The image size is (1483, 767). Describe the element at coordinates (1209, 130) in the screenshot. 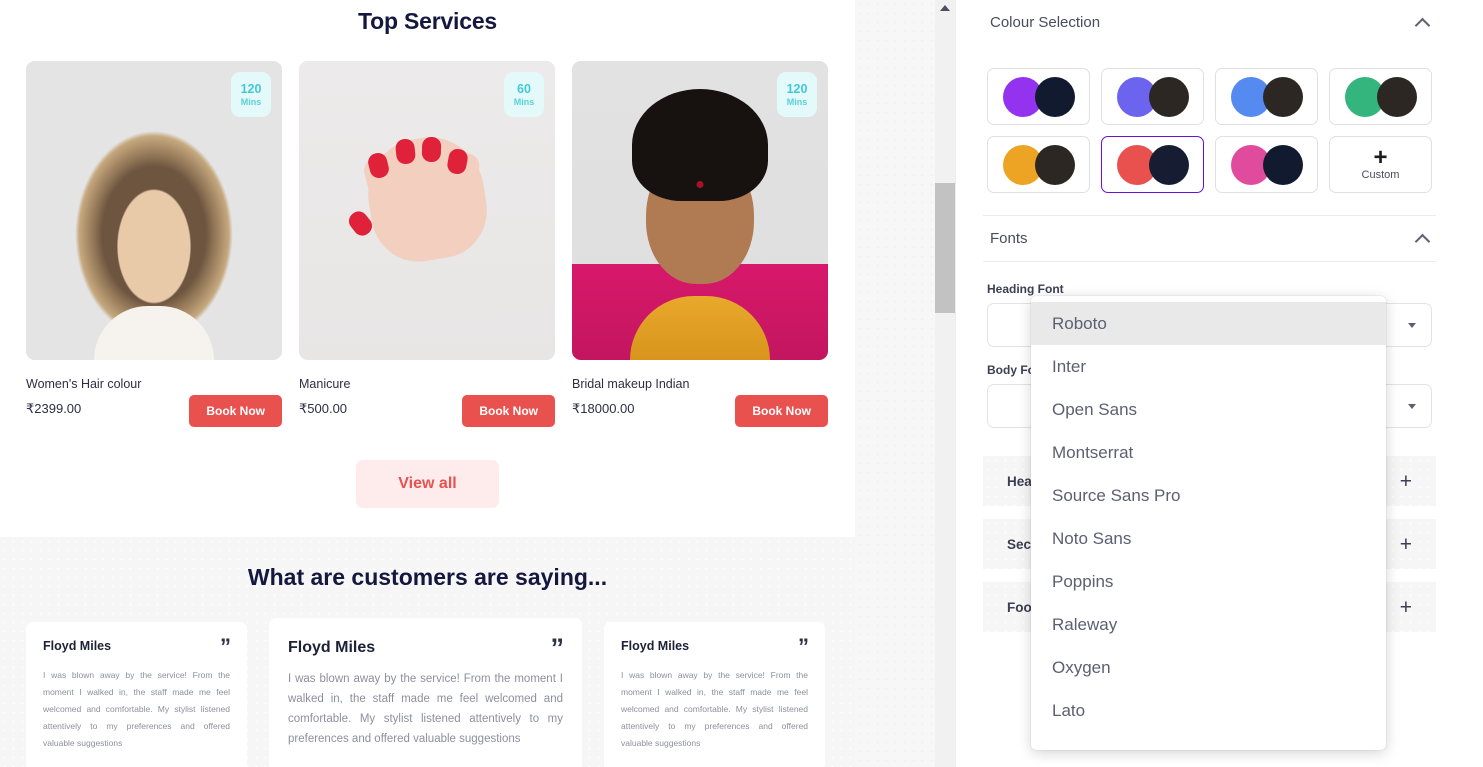

I see `colour-swatch-grid: + Custom` at that location.